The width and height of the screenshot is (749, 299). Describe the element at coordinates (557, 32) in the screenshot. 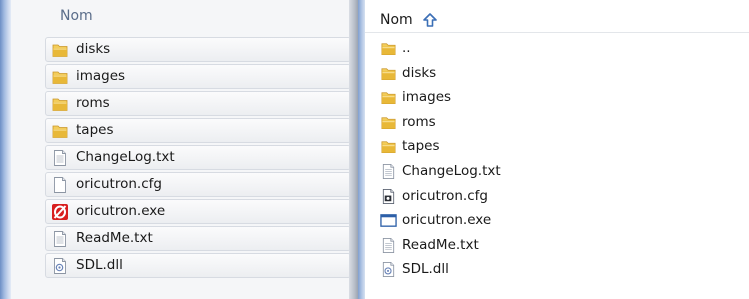

I see `header-separator` at that location.